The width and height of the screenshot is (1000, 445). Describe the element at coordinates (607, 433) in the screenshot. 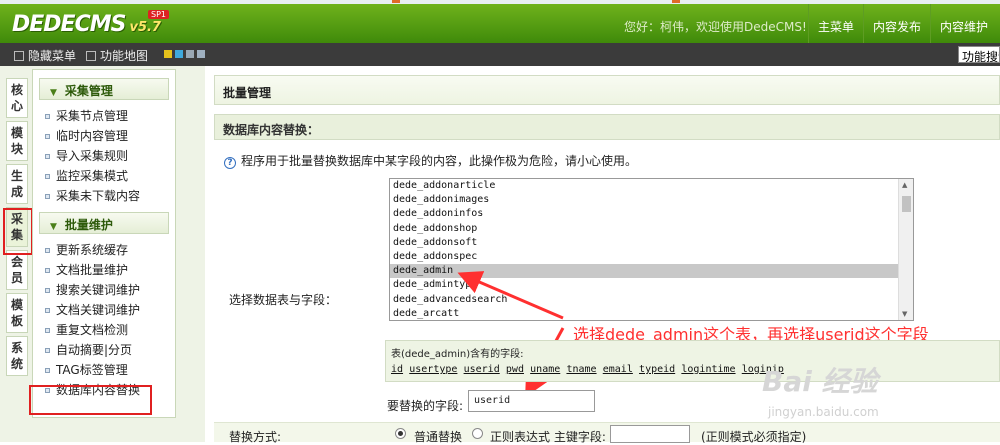

I see `replace-mode-row: 替换方式: 普通替换 正则表达式 主键字段: (正则模式必须指定)` at that location.